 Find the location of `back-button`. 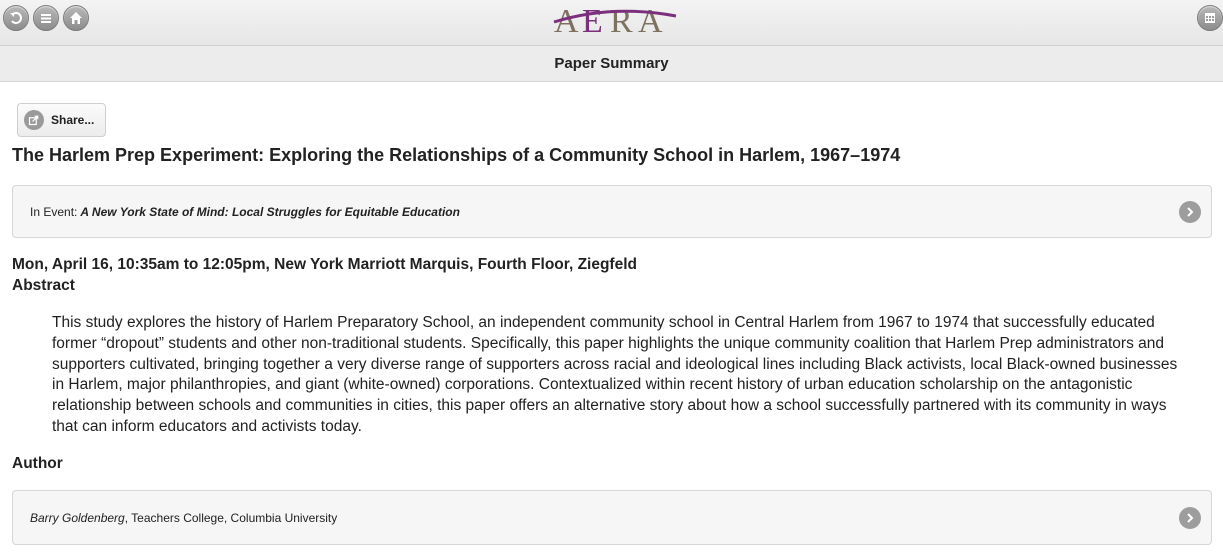

back-button is located at coordinates (16, 18).